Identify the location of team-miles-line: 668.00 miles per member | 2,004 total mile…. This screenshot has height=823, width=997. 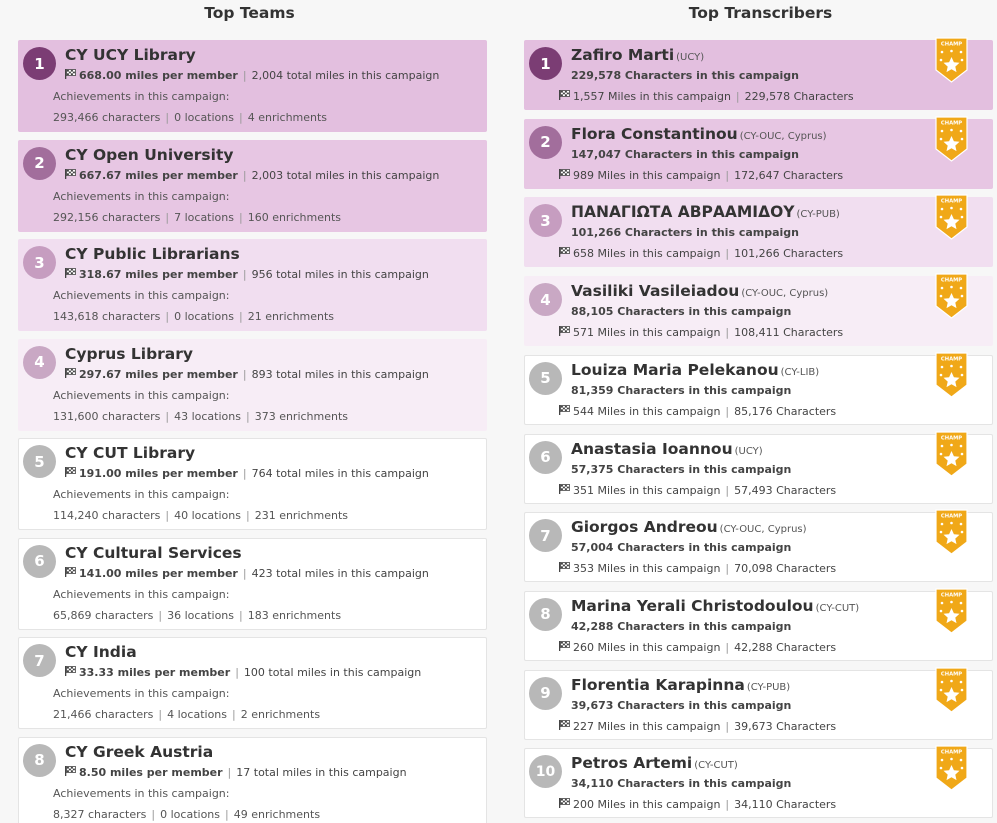
(252, 75).